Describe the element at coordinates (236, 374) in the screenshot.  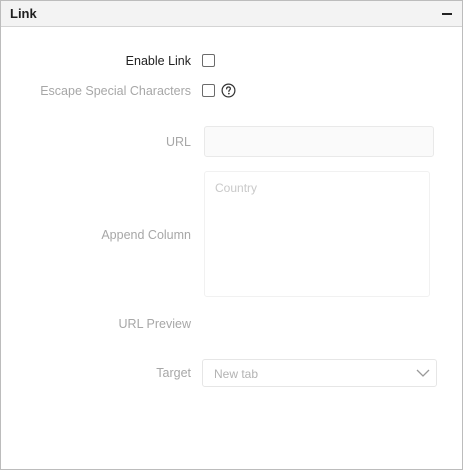
I see `target-selected-value: New tab` at that location.